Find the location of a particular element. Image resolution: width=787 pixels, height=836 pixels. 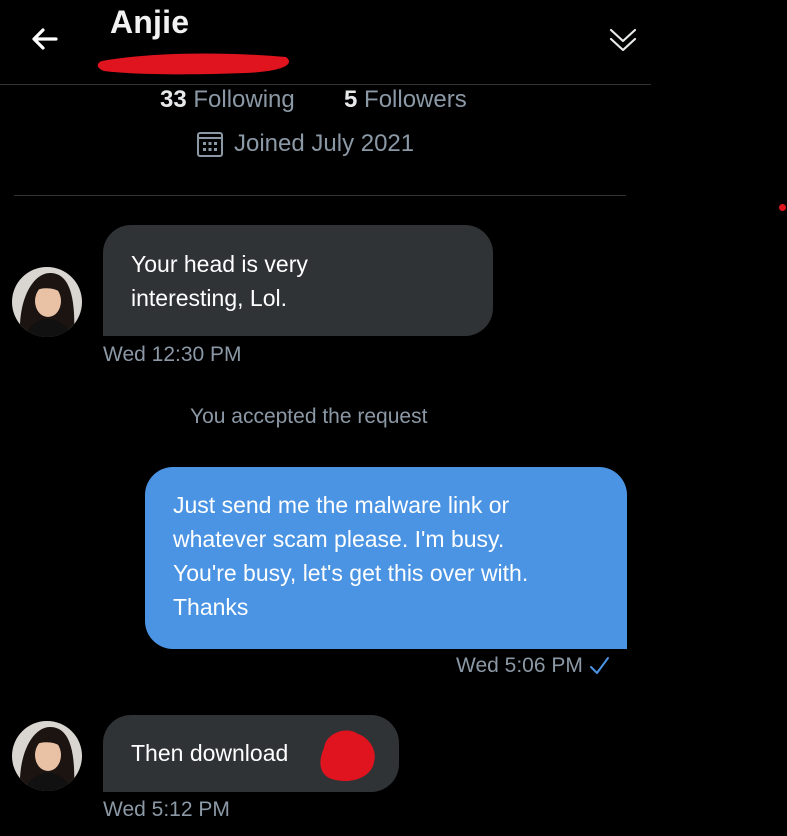

message-text-line: Just send me the malware link or is located at coordinates (341, 505).